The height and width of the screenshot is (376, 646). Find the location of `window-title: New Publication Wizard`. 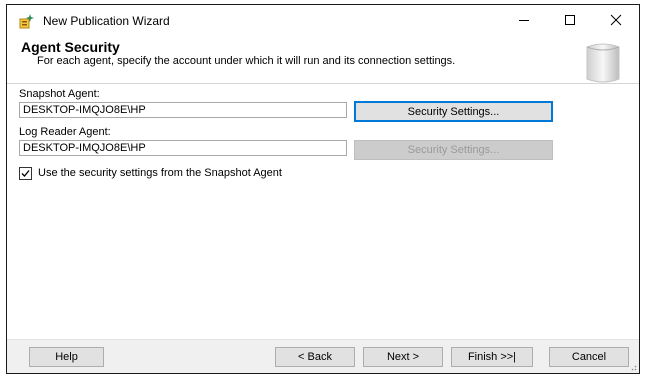

window-title: New Publication Wizard is located at coordinates (106, 21).